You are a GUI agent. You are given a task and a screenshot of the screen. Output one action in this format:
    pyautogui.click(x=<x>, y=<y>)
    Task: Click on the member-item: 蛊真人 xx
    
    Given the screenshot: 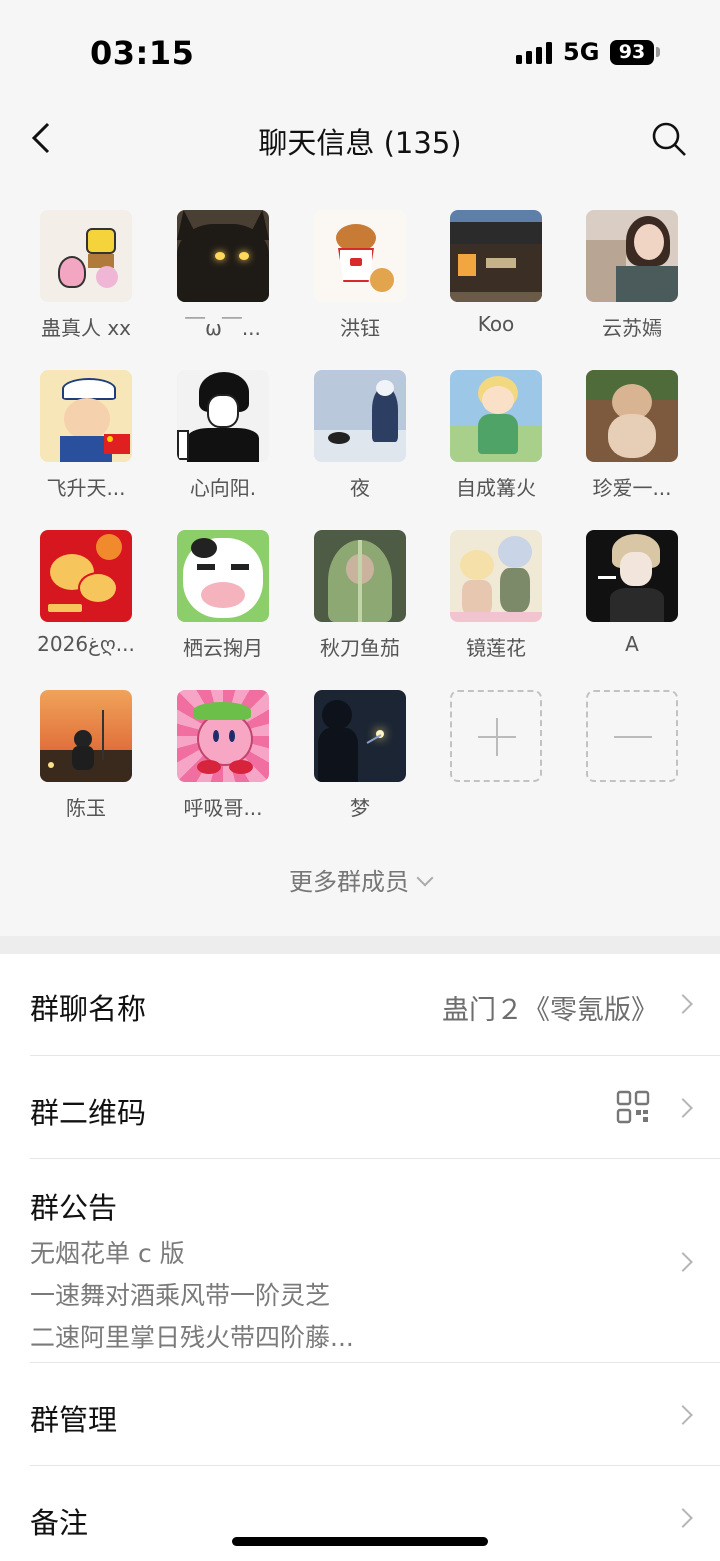 What is the action you would take?
    pyautogui.click(x=86, y=275)
    